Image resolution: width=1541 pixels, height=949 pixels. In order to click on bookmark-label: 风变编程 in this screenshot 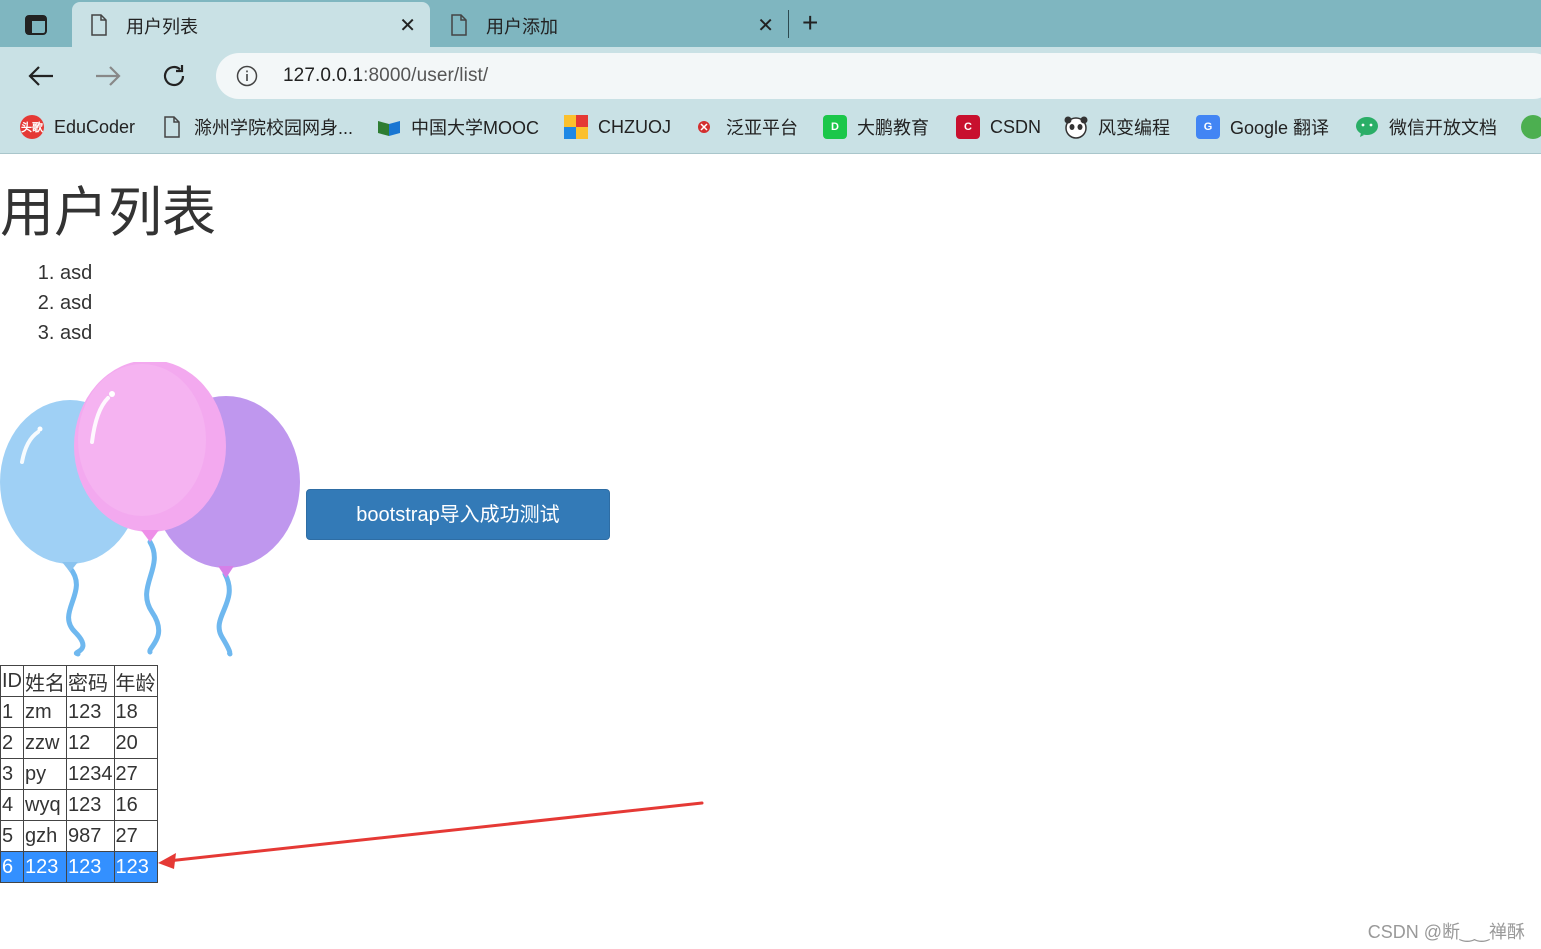, I will do `click(1134, 128)`.